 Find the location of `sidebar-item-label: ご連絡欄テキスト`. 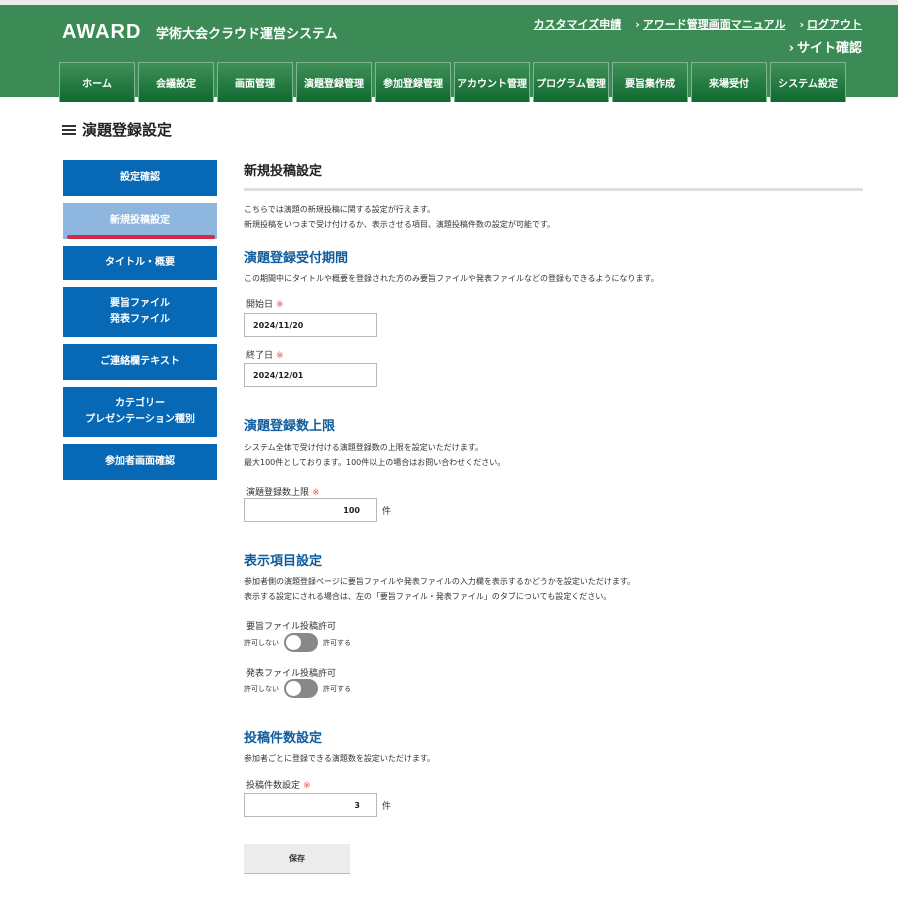

sidebar-item-label: ご連絡欄テキスト is located at coordinates (140, 361).